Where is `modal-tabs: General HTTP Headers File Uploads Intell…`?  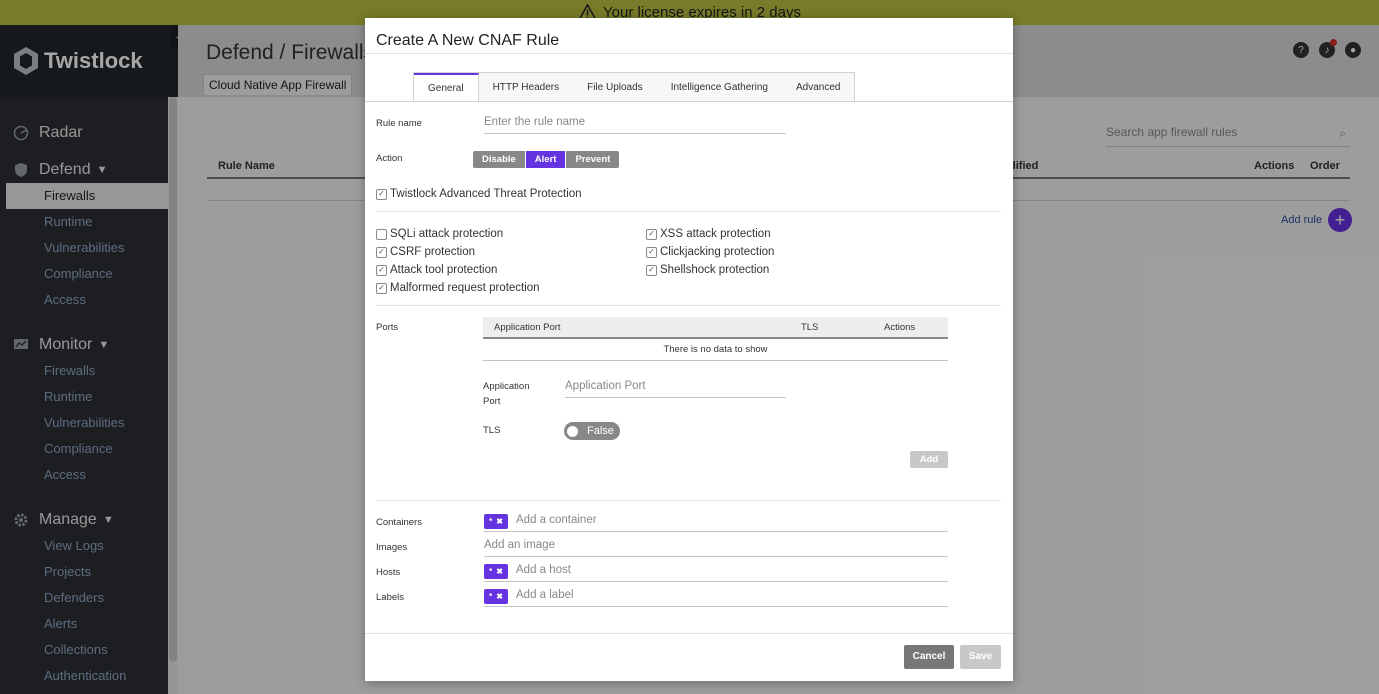 modal-tabs: General HTTP Headers File Uploads Intell… is located at coordinates (634, 86).